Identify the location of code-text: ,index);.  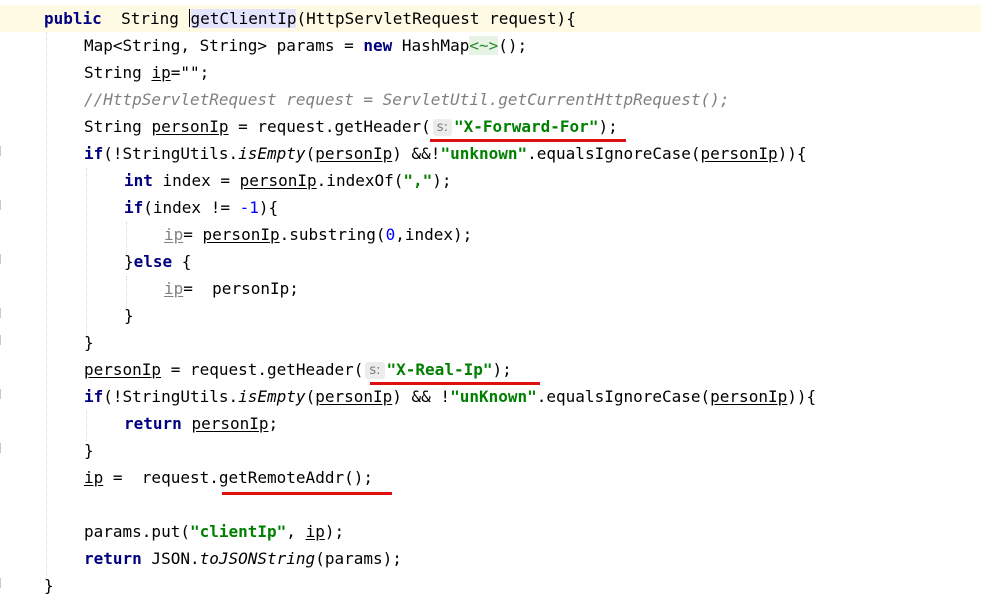
(434, 234).